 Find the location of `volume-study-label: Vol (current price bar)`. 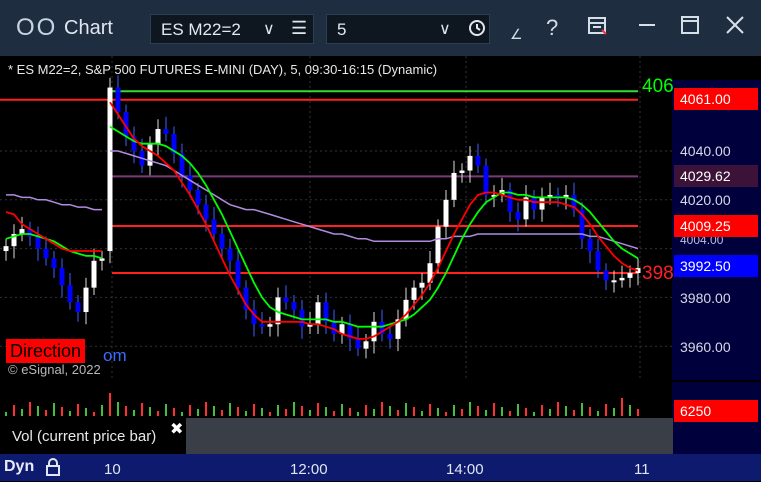

volume-study-label: Vol (current price bar) is located at coordinates (84, 436).